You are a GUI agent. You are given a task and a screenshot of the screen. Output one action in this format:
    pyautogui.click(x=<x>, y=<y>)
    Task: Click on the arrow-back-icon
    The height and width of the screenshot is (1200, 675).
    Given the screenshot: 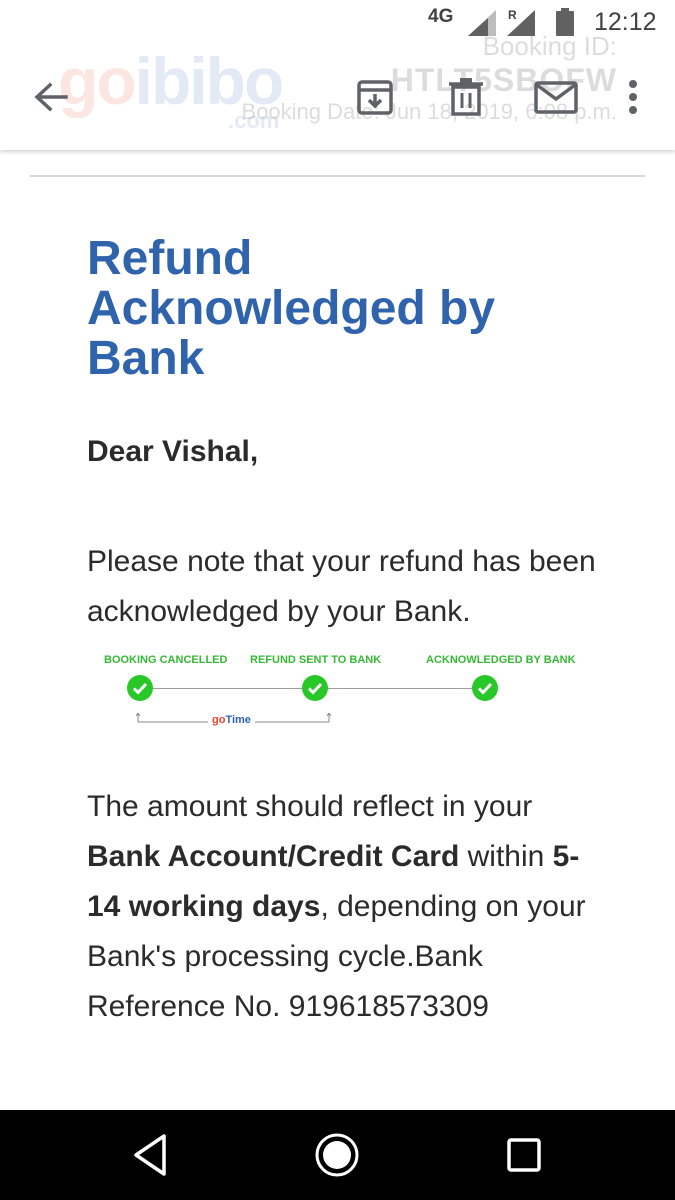 What is the action you would take?
    pyautogui.click(x=51, y=97)
    